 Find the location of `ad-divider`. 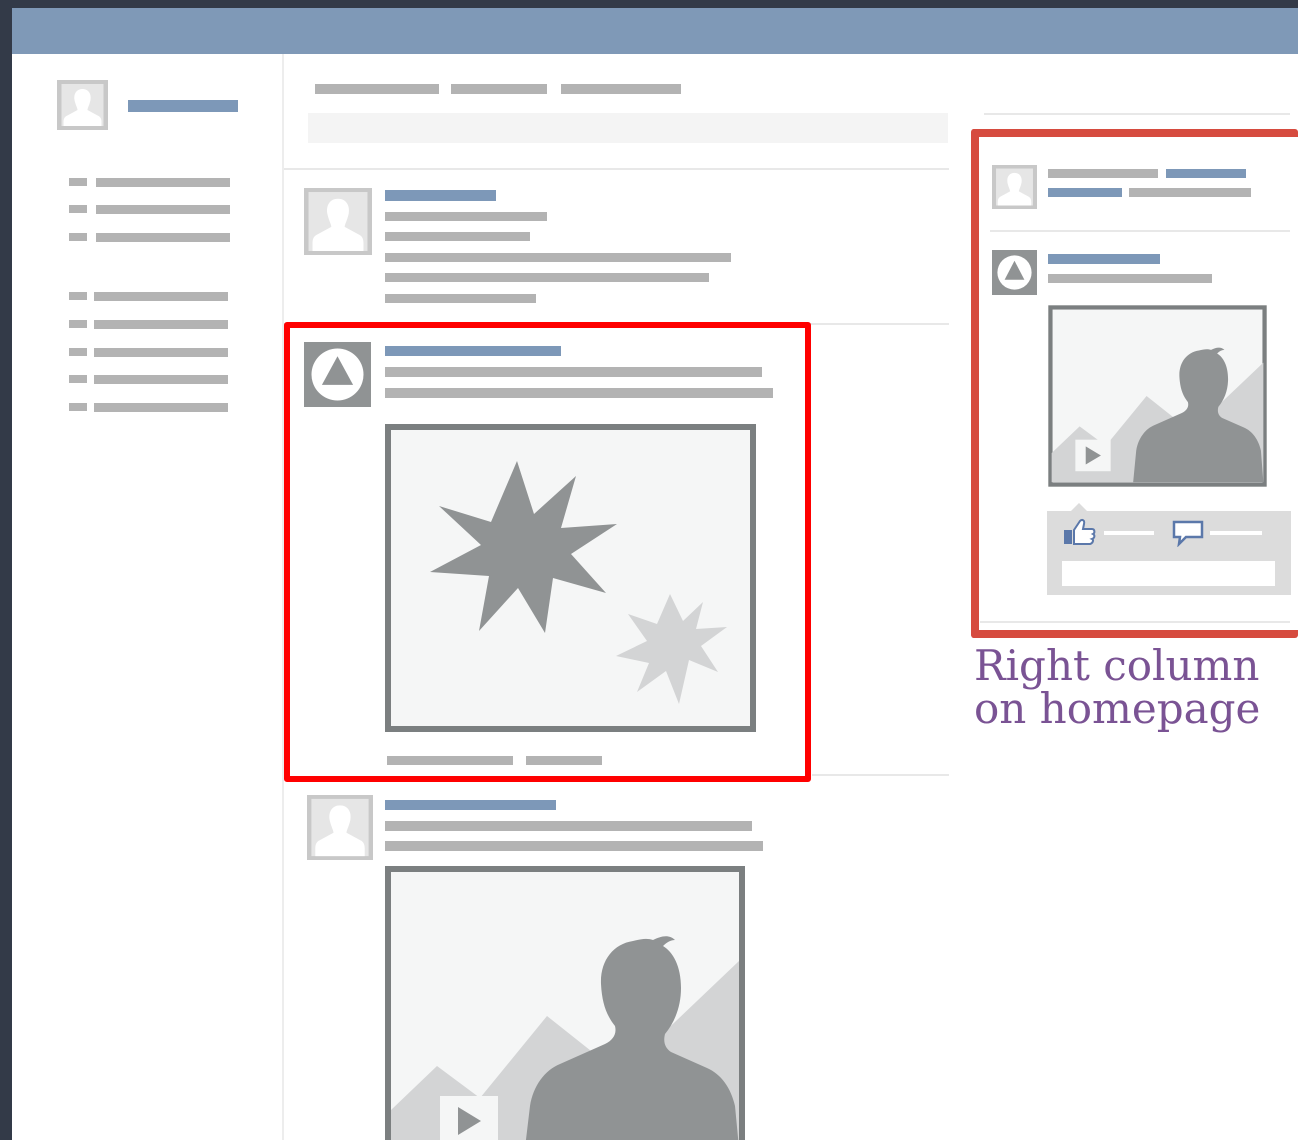

ad-divider is located at coordinates (1135, 622).